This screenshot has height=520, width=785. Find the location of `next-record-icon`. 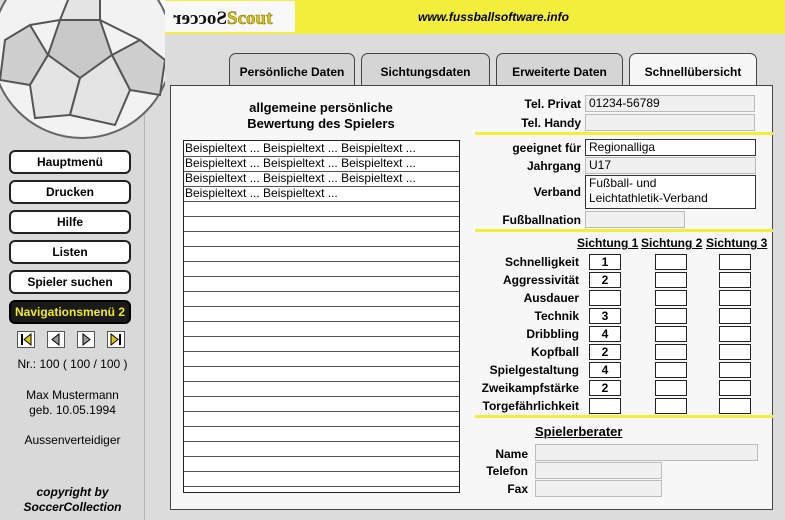

next-record-icon is located at coordinates (86, 339).